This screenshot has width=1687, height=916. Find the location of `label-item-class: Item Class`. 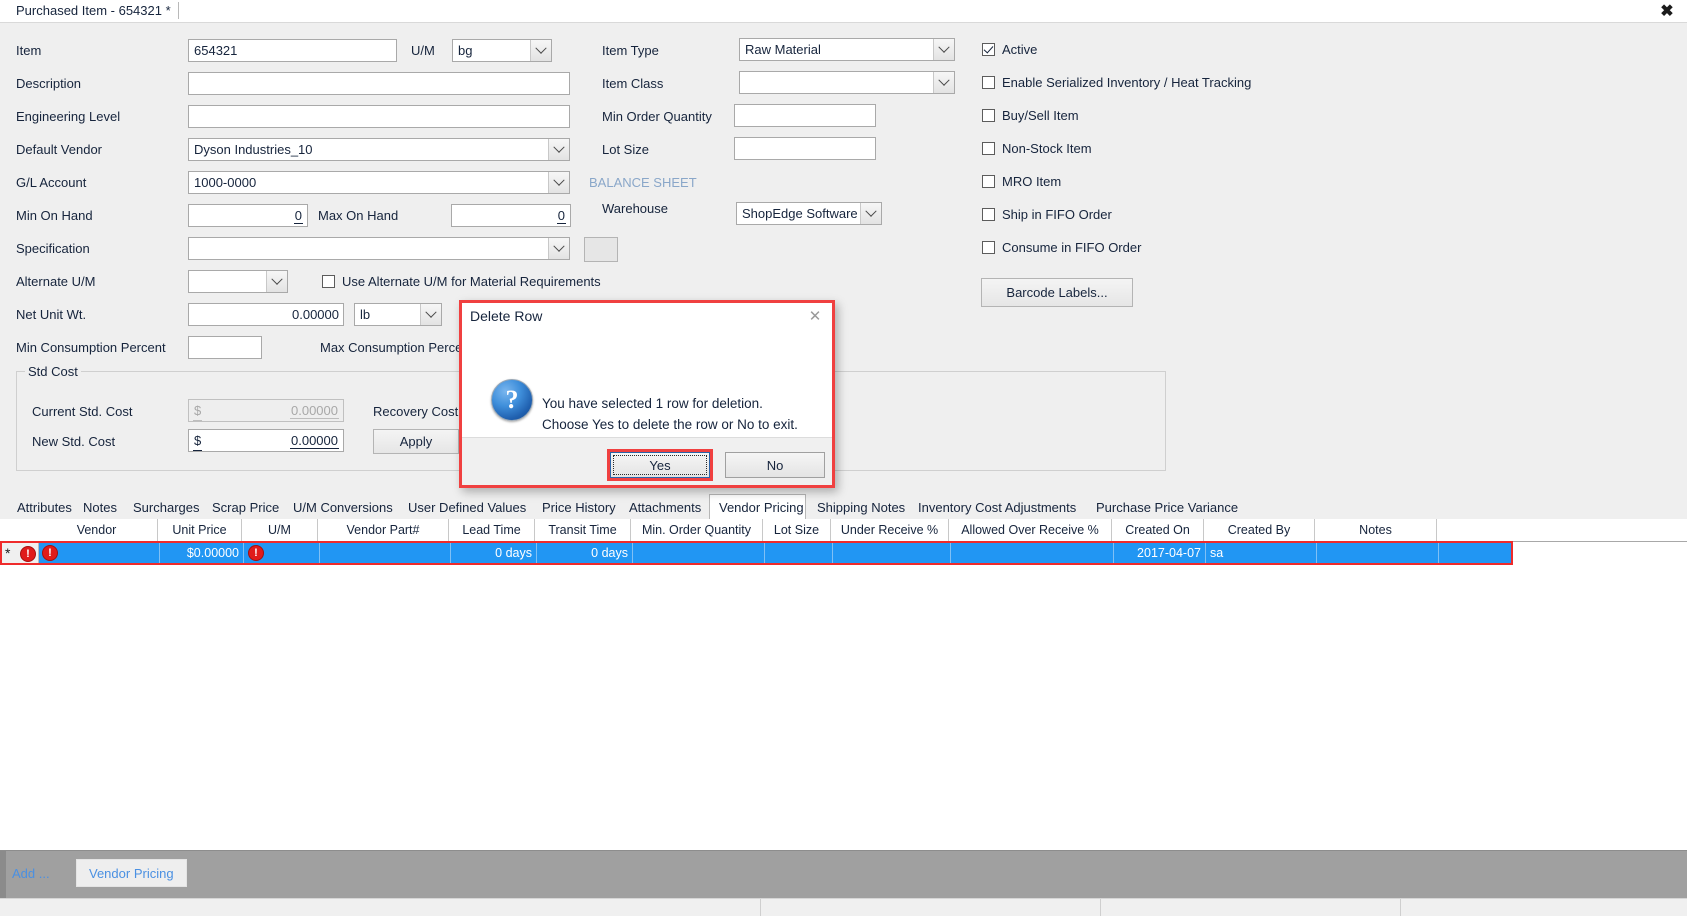

label-item-class: Item Class is located at coordinates (633, 83).